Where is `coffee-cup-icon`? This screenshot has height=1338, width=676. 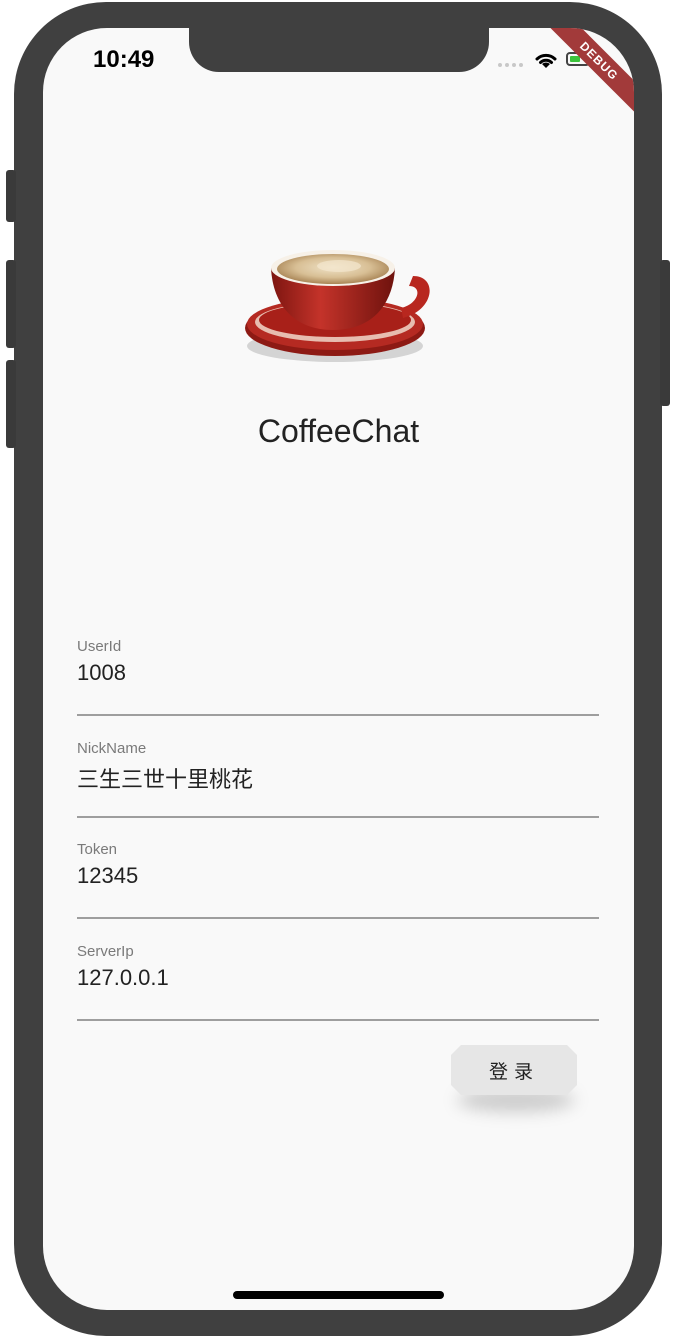
coffee-cup-icon is located at coordinates (337, 306).